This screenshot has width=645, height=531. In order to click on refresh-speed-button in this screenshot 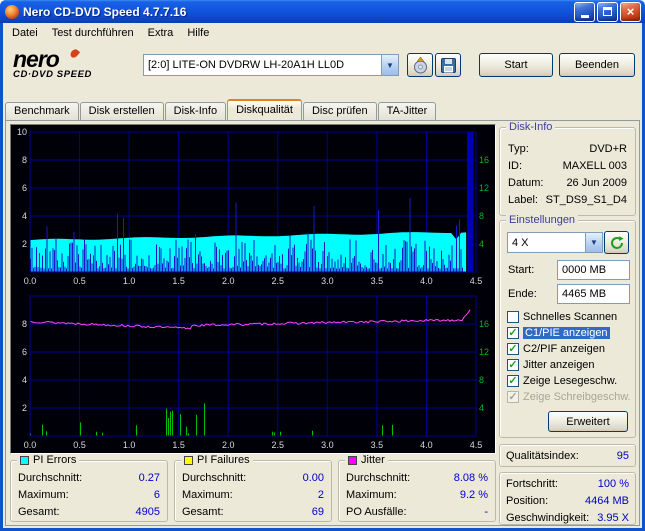, I will do `click(616, 242)`.